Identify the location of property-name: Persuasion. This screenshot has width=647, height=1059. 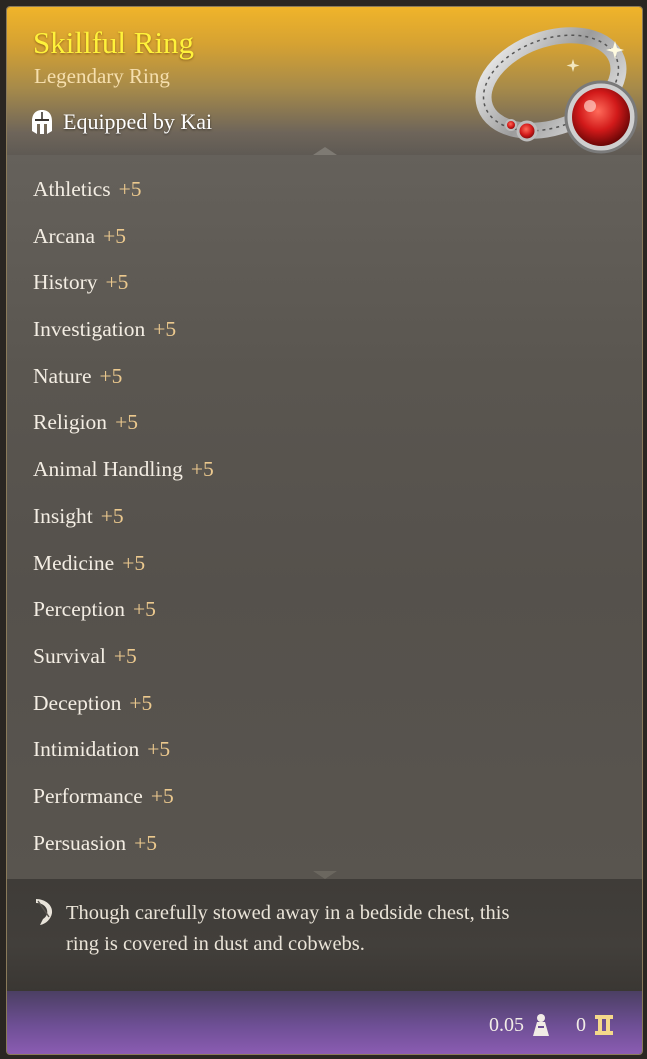
(80, 842).